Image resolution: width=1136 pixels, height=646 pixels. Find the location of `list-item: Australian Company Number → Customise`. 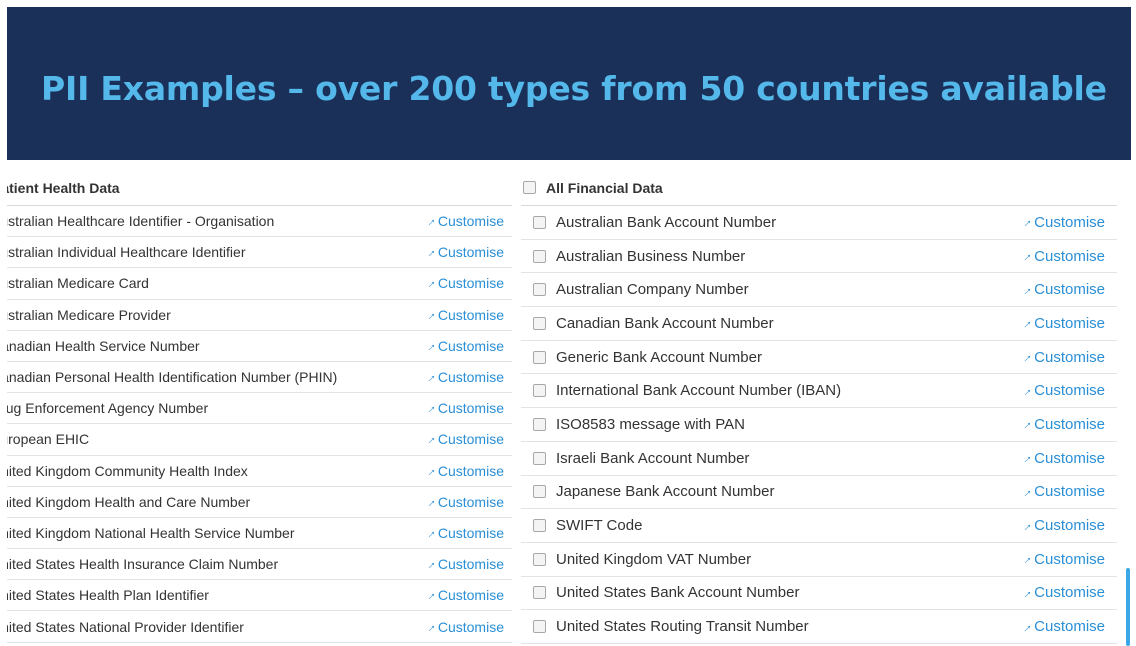

list-item: Australian Company Number → Customise is located at coordinates (819, 290).